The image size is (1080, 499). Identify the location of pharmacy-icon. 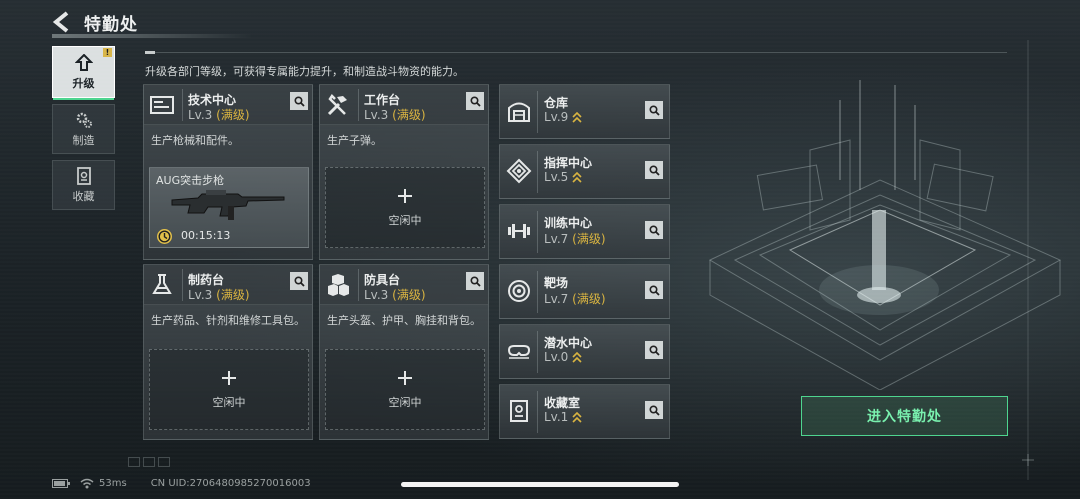
(162, 284).